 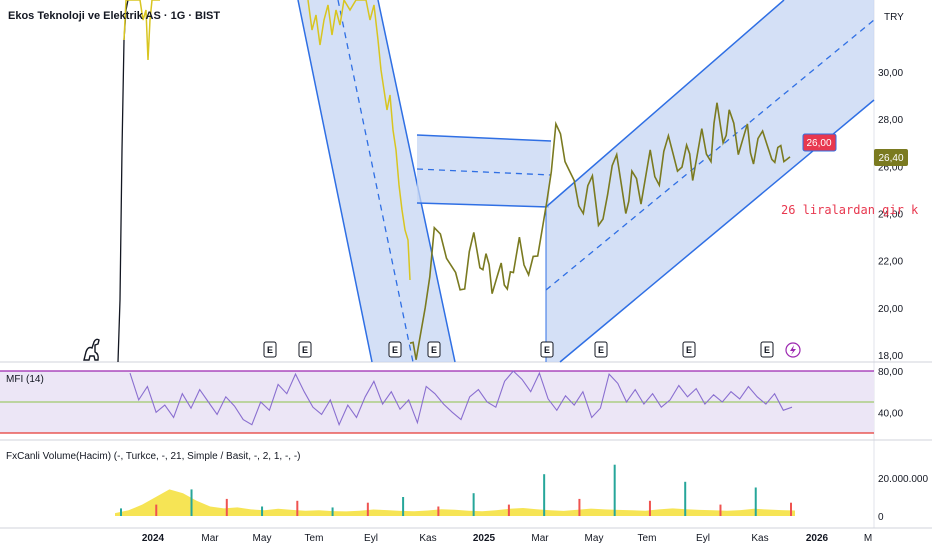 I want to click on alert-marker: 26,00, so click(x=819, y=142).